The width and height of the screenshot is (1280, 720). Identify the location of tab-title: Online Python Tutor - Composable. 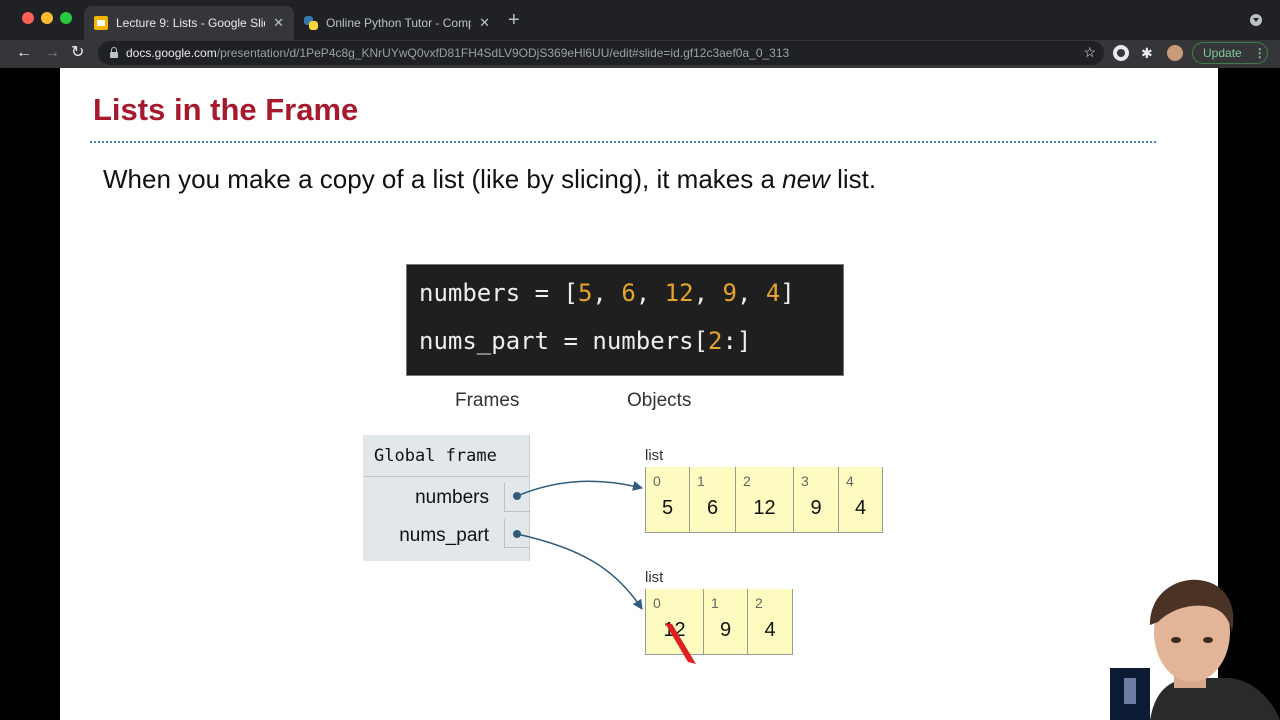
(398, 23).